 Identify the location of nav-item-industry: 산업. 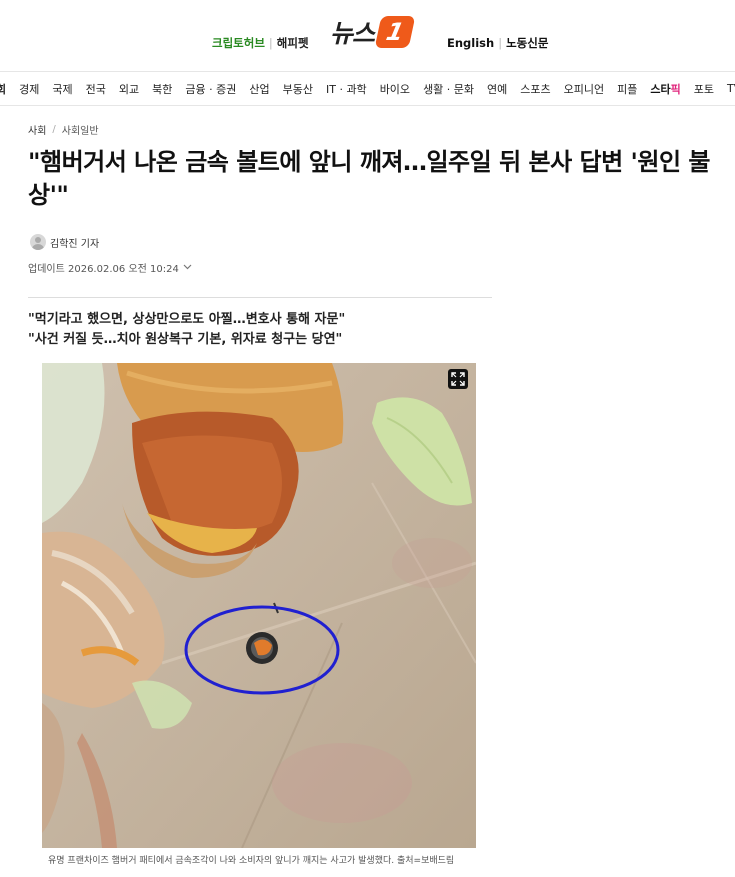
(259, 89).